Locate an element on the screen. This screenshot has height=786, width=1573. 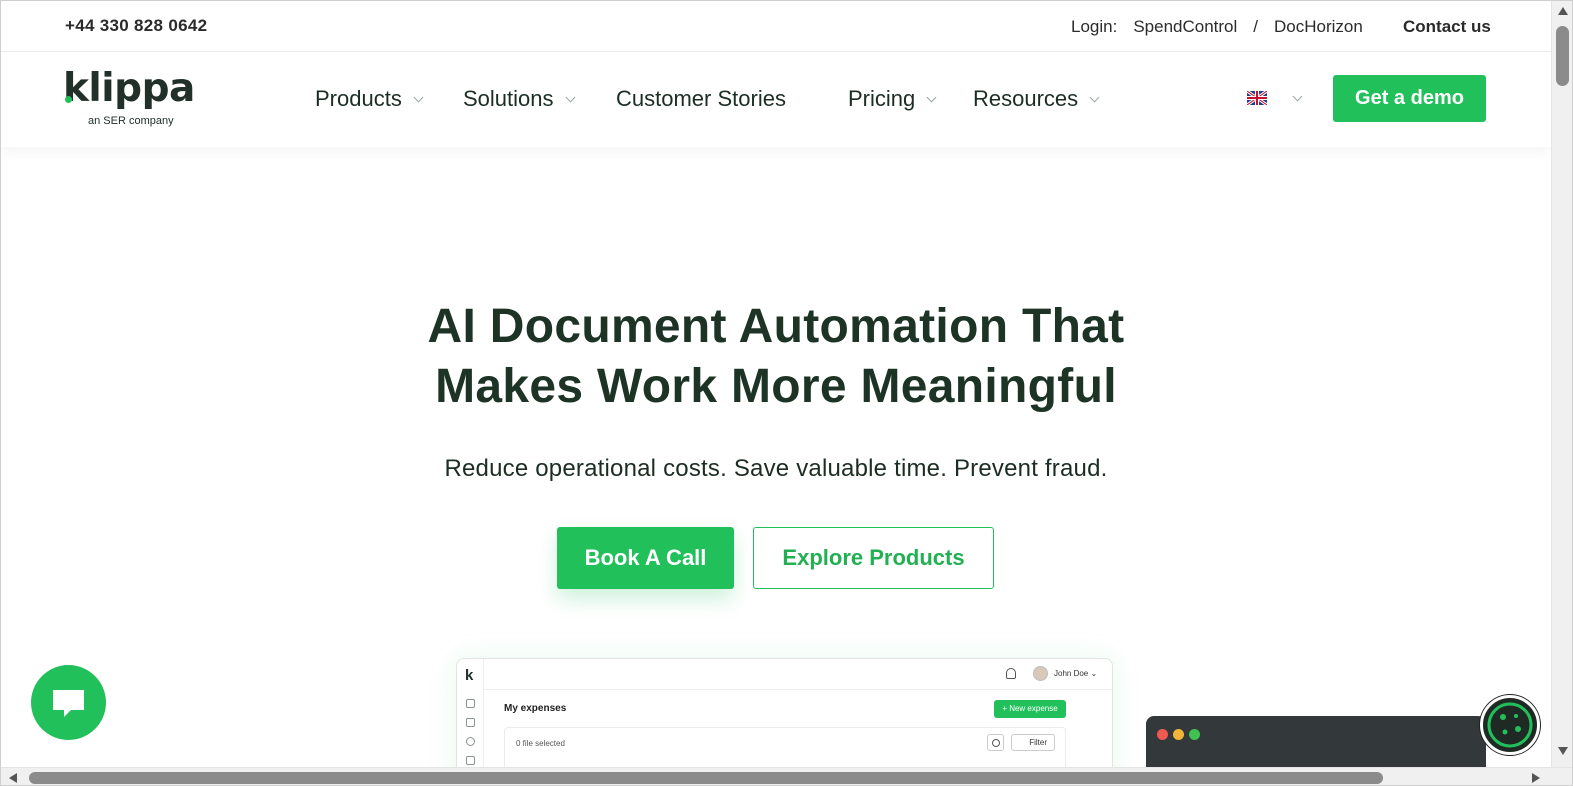
nav-item-customer-stories: Customer Stories is located at coordinates (701, 99).